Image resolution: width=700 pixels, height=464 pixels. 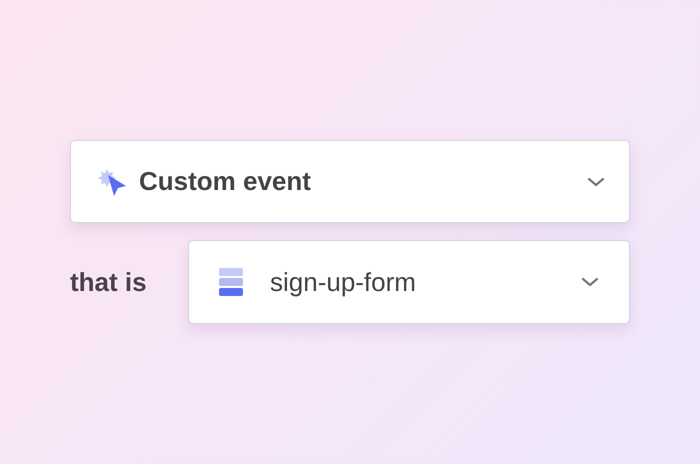 What do you see at coordinates (231, 282) in the screenshot?
I see `stack-icon` at bounding box center [231, 282].